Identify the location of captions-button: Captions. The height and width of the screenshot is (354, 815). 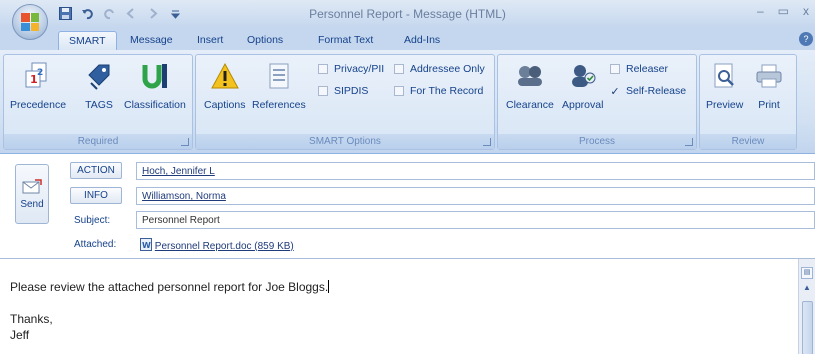
(224, 86).